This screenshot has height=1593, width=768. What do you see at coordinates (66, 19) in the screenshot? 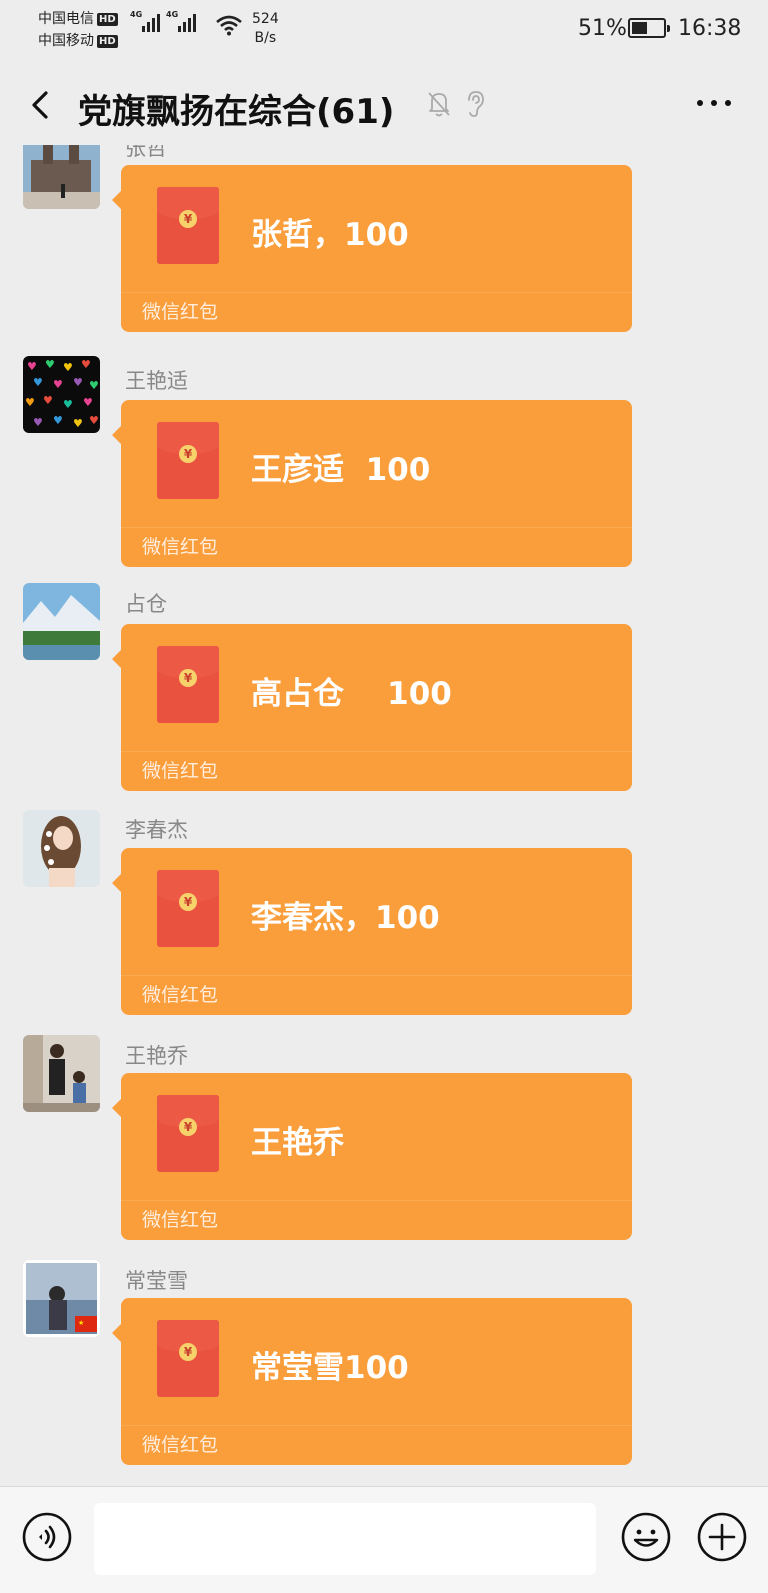
I see `carrier-1: 中国电信` at bounding box center [66, 19].